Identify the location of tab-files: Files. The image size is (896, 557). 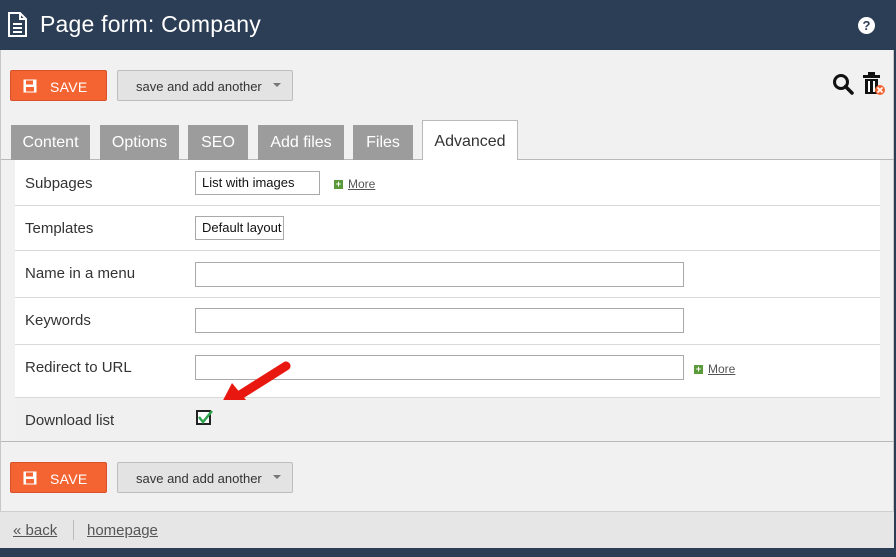
(383, 142).